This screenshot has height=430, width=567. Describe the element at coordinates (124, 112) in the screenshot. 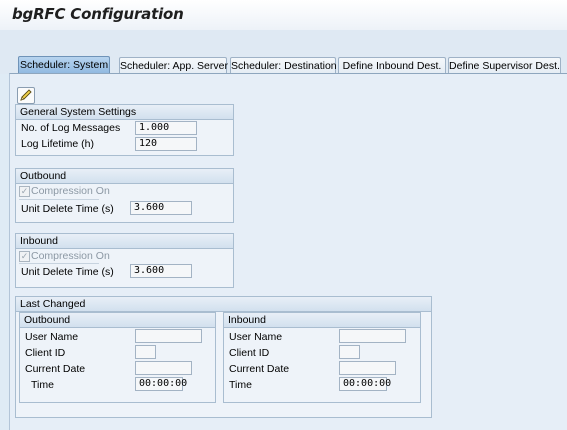

I see `group-title: General System Settings` at that location.